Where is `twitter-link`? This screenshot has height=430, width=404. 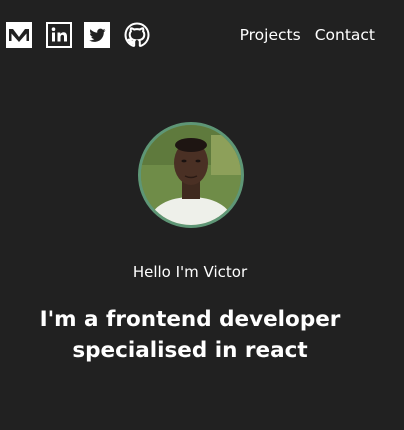 twitter-link is located at coordinates (97, 35).